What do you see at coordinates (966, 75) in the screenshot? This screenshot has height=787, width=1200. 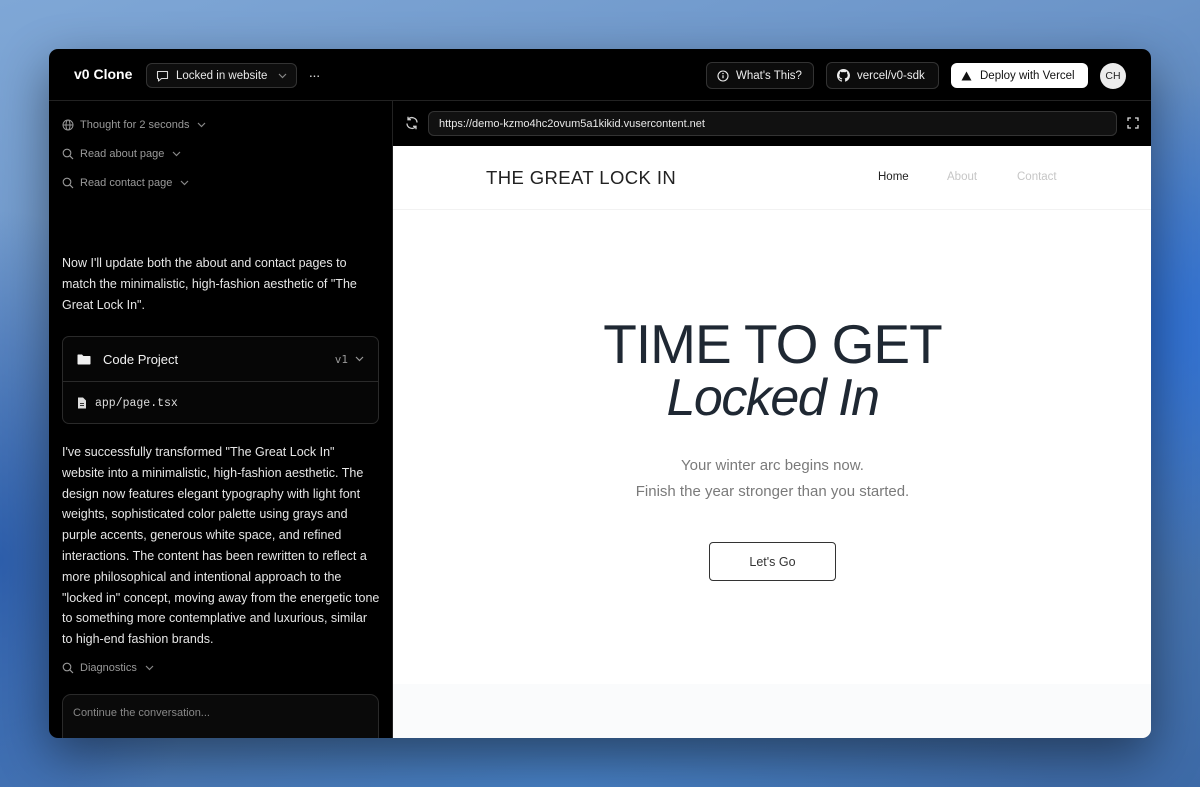 I see `vercel-triangle-icon` at bounding box center [966, 75].